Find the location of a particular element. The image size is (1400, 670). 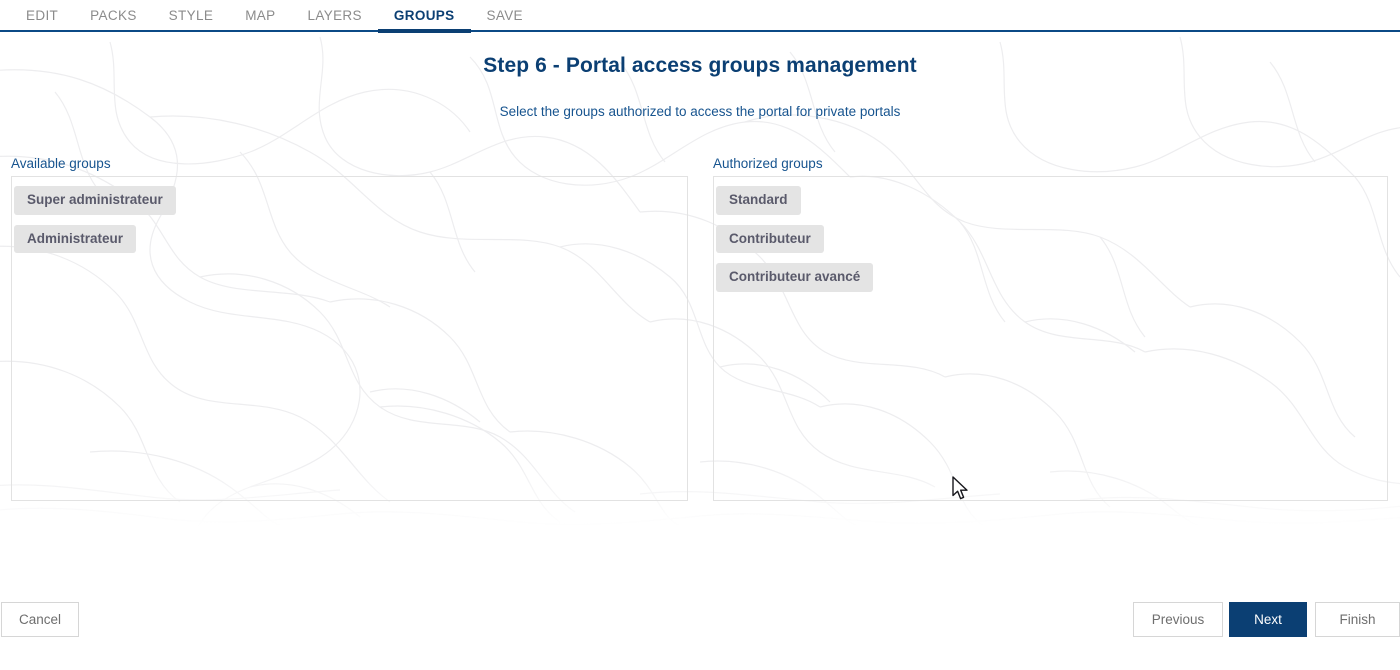

group-chip: Administrateur is located at coordinates (75, 239).